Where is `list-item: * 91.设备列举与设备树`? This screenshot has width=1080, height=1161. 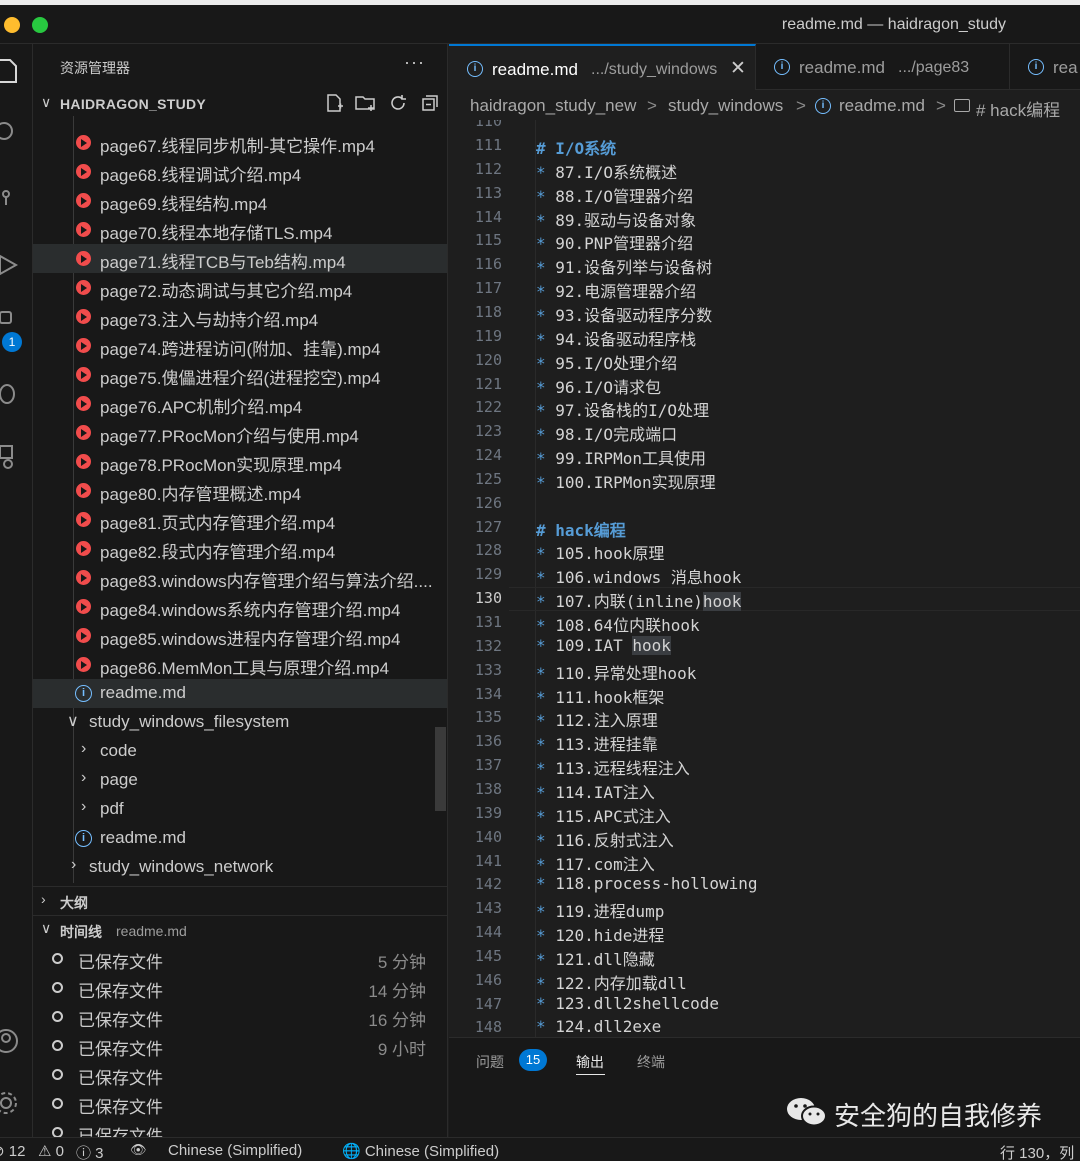 list-item: * 91.设备列举与设备树 is located at coordinates (624, 266).